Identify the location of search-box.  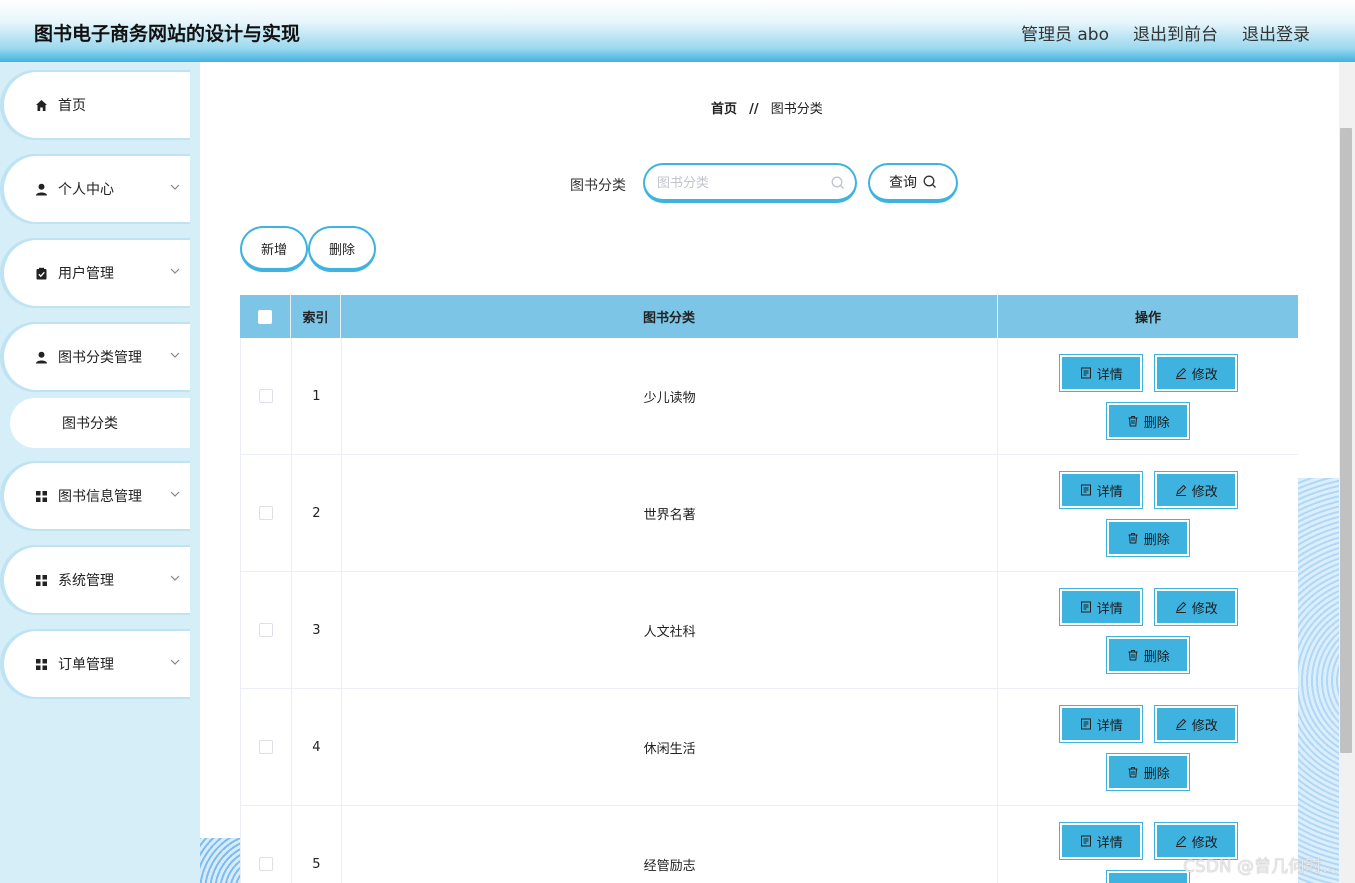
(750, 183).